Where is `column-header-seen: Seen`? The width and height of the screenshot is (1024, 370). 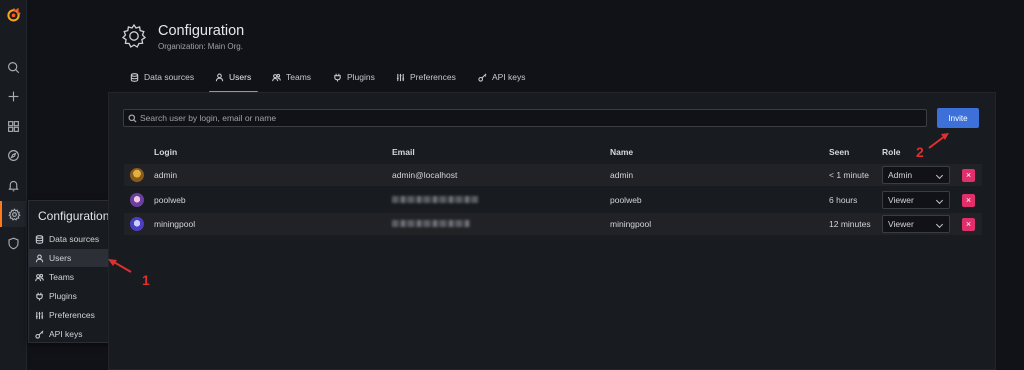 column-header-seen: Seen is located at coordinates (839, 152).